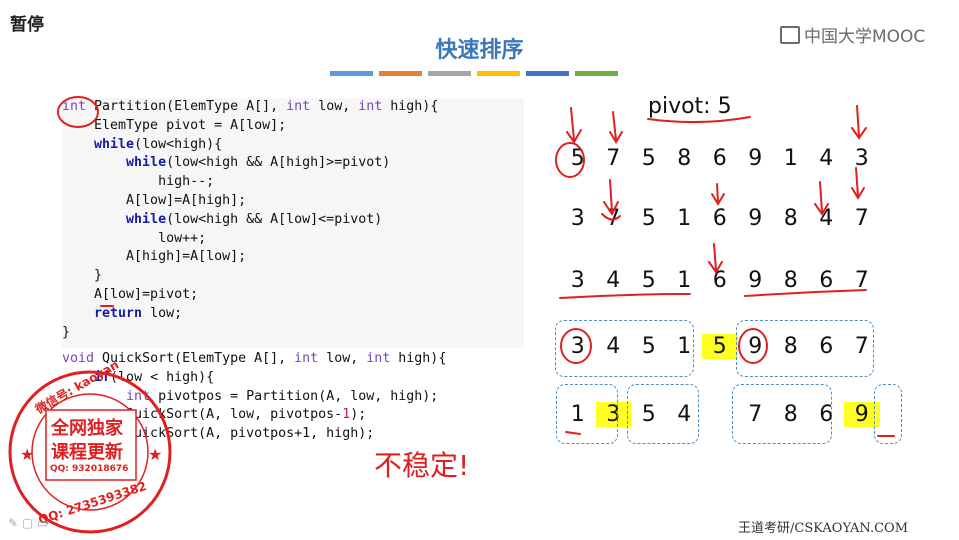 The image size is (959, 540). Describe the element at coordinates (87, 428) in the screenshot. I see `stamp-line-1: 全网独家` at that location.